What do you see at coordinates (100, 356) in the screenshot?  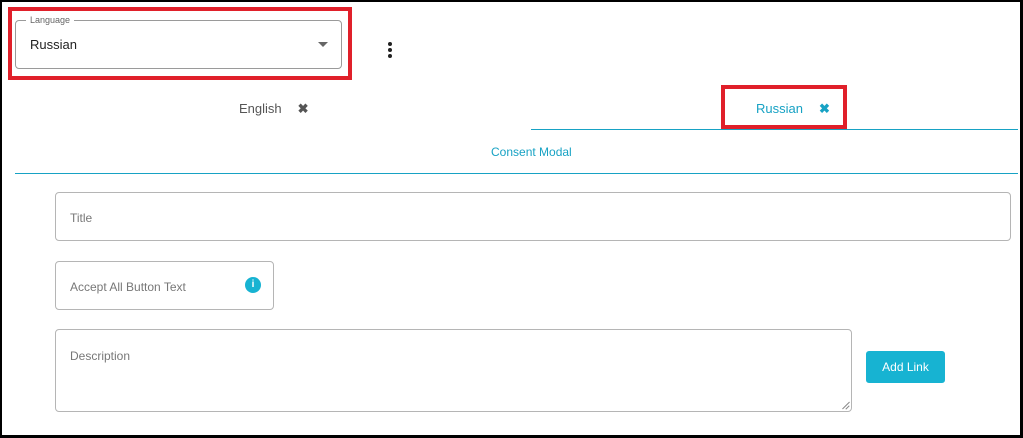 I see `description-placeholder: Description` at bounding box center [100, 356].